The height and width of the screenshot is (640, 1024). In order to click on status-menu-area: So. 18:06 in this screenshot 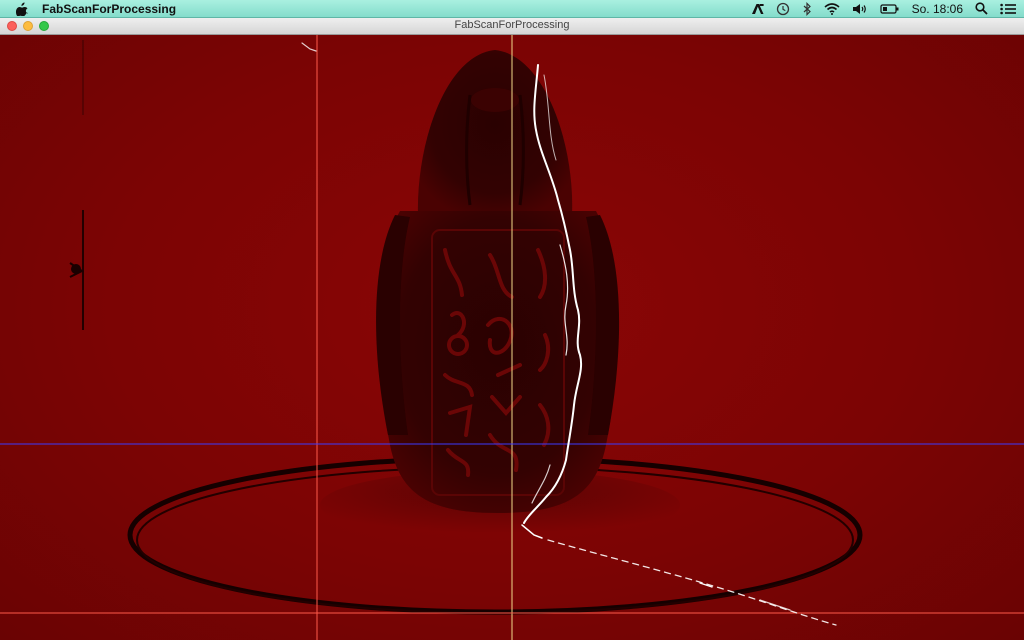, I will do `click(883, 9)`.